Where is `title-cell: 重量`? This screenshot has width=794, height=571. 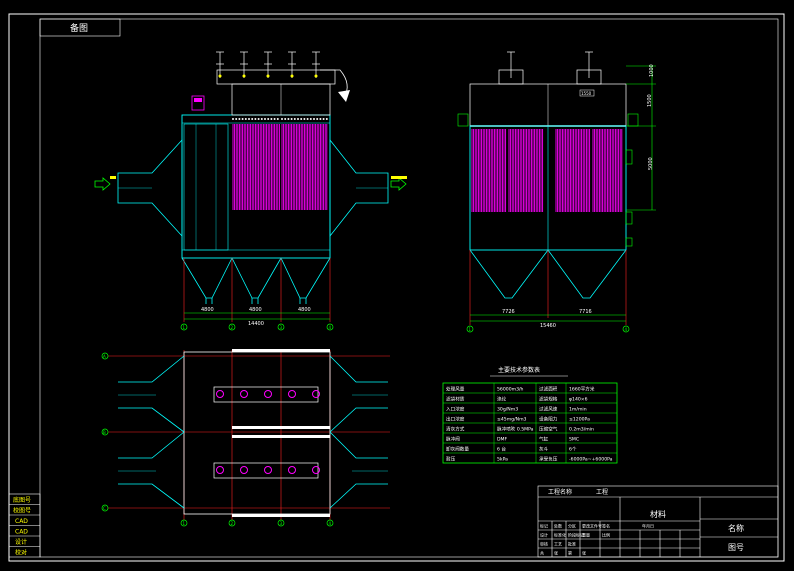 title-cell: 重量 is located at coordinates (586, 535).